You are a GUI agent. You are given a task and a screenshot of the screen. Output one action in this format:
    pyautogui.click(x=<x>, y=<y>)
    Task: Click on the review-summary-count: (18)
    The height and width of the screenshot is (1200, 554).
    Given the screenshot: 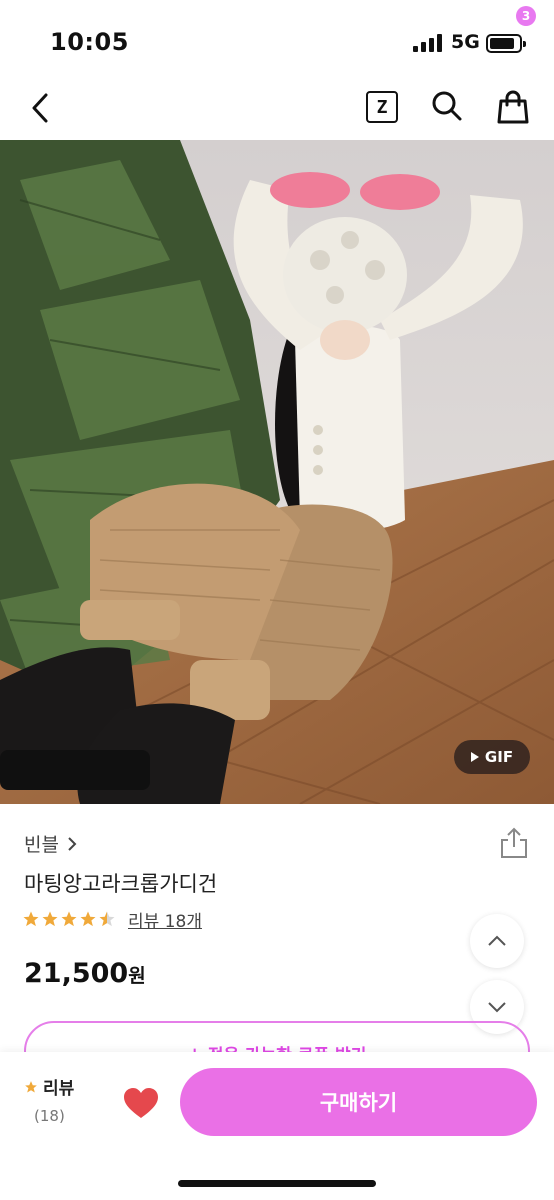 What is the action you would take?
    pyautogui.click(x=49, y=1116)
    